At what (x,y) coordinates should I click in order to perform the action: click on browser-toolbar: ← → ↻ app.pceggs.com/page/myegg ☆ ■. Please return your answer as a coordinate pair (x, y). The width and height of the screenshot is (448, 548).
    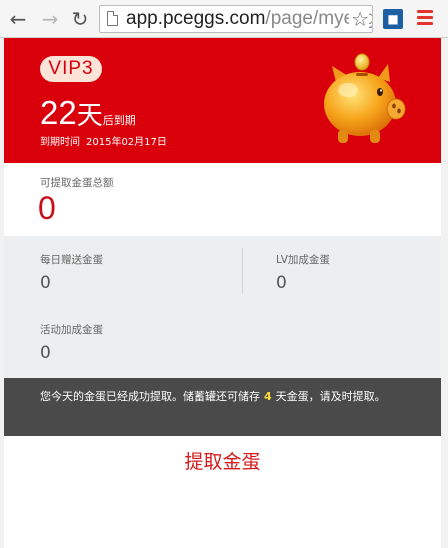
    Looking at the image, I should click on (224, 19).